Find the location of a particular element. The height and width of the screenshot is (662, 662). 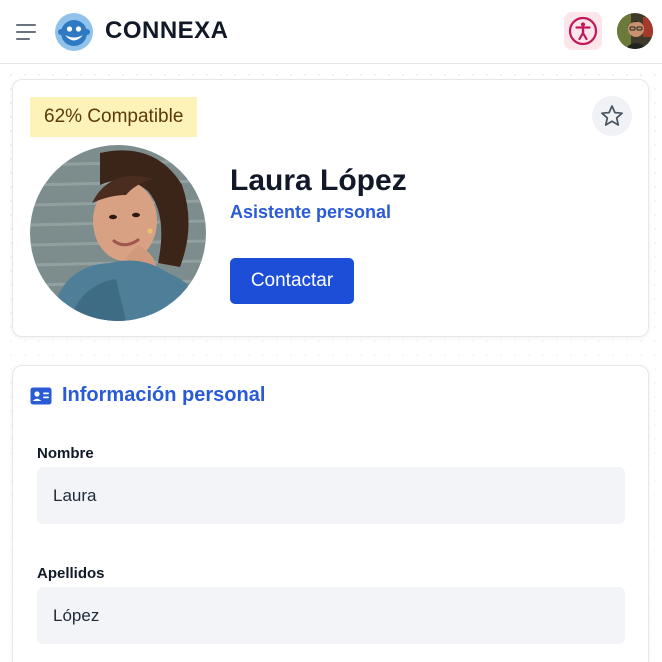

profile-photo is located at coordinates (118, 233).